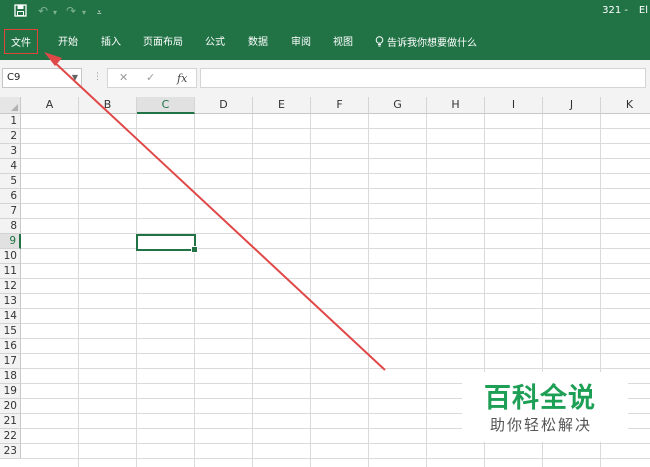 This screenshot has width=650, height=467. Describe the element at coordinates (540, 398) in the screenshot. I see `watermark-title: 百科全说` at that location.